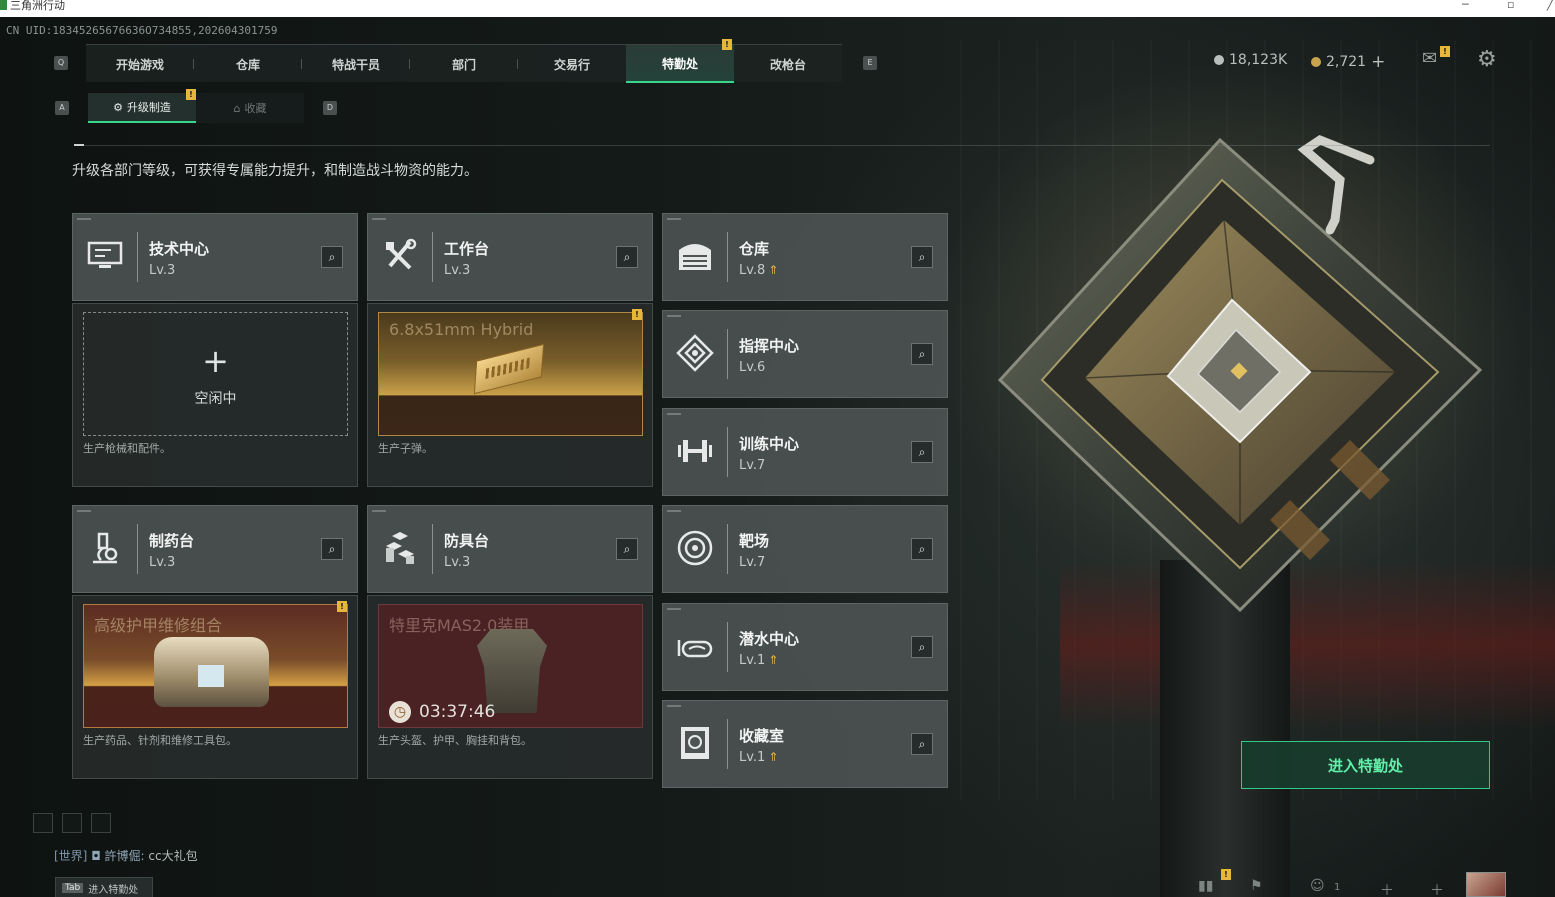 This screenshot has height=897, width=1555. I want to click on production-panel-armory: 特里克MAS2.0装甲 ◷ 03:37:46 生产头盔、护甲、胸挂和背包。, so click(510, 687).